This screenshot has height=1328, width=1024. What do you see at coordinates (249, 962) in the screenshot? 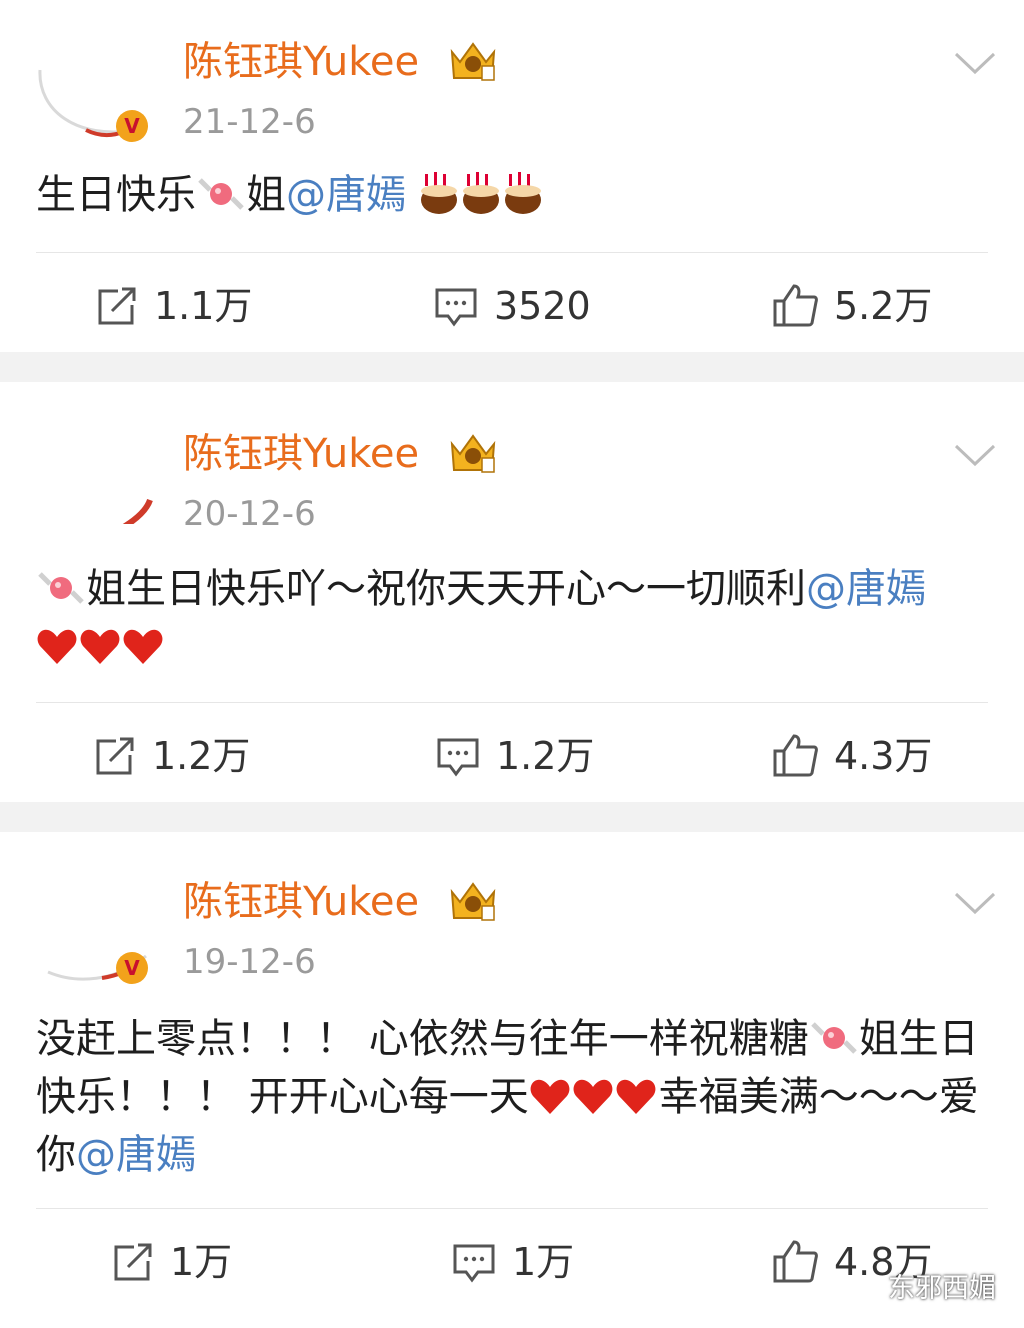
I see `post-date: 19-12-6` at bounding box center [249, 962].